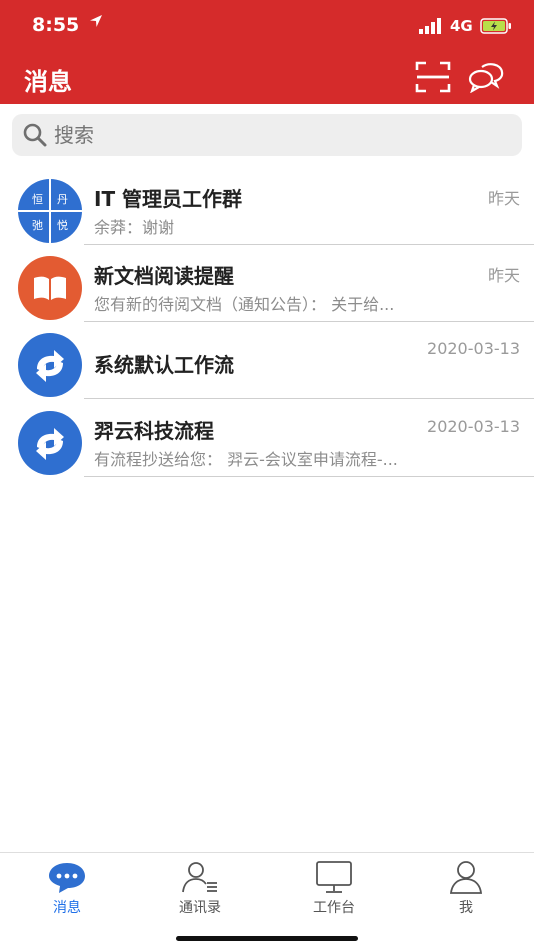 This screenshot has width=534, height=950. I want to click on avatar-char: 弛, so click(37, 225).